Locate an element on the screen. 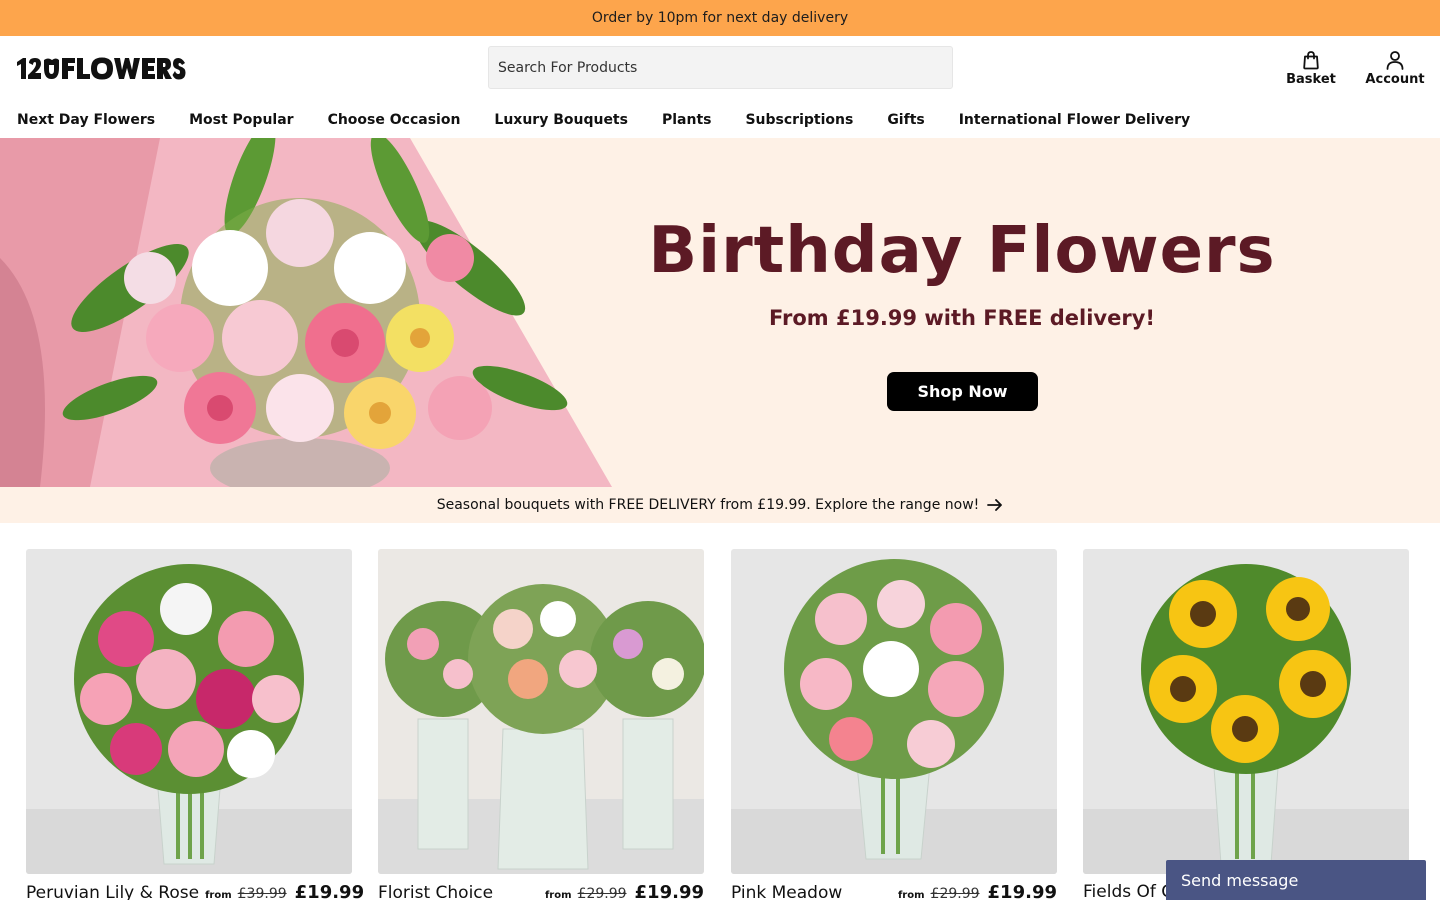  nav-item-next-day-flowers: Next Day Flowers is located at coordinates (86, 120).